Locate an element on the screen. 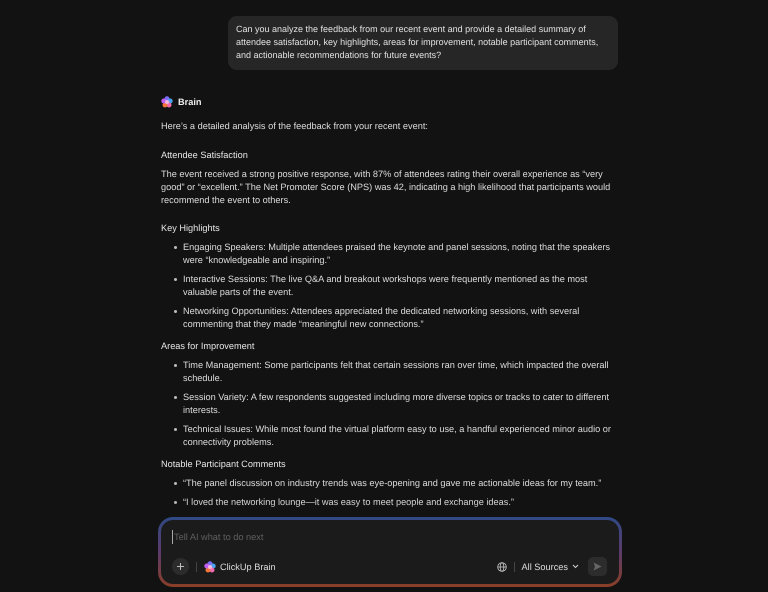 This screenshot has height=592, width=768. message-input: Tell AI what to do next is located at coordinates (383, 537).